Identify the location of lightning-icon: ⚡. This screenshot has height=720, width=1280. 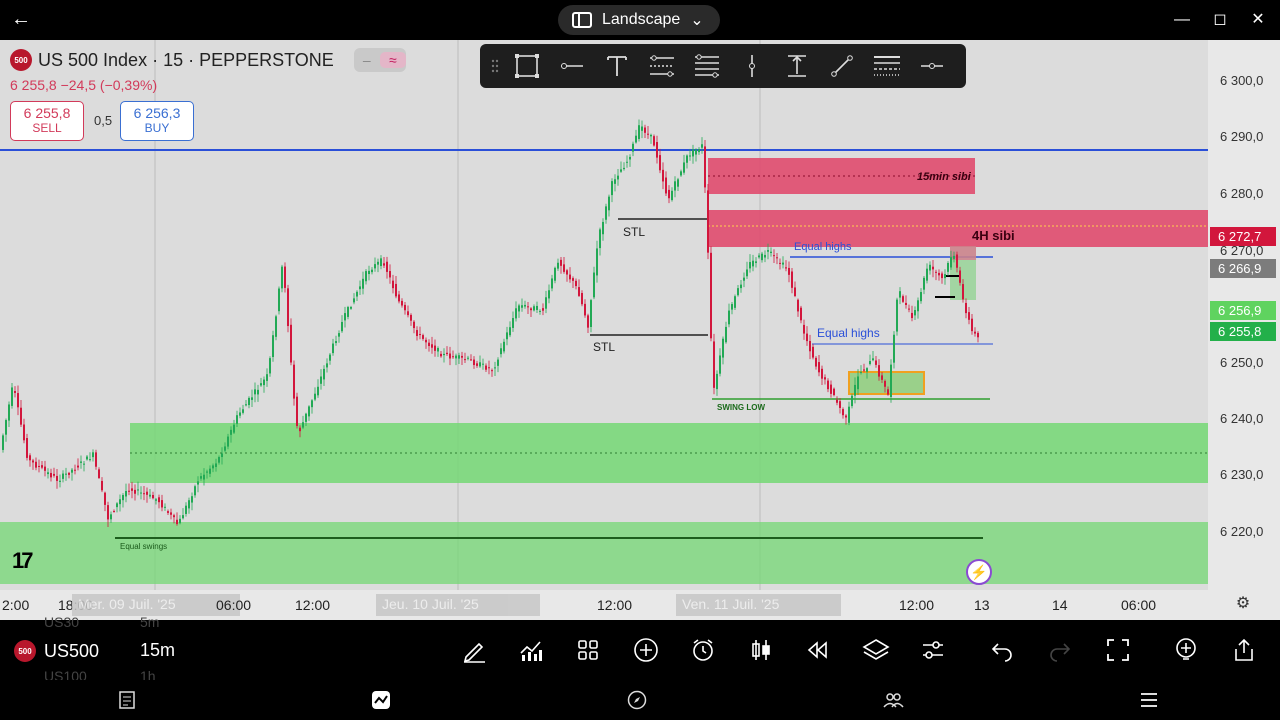
(979, 572).